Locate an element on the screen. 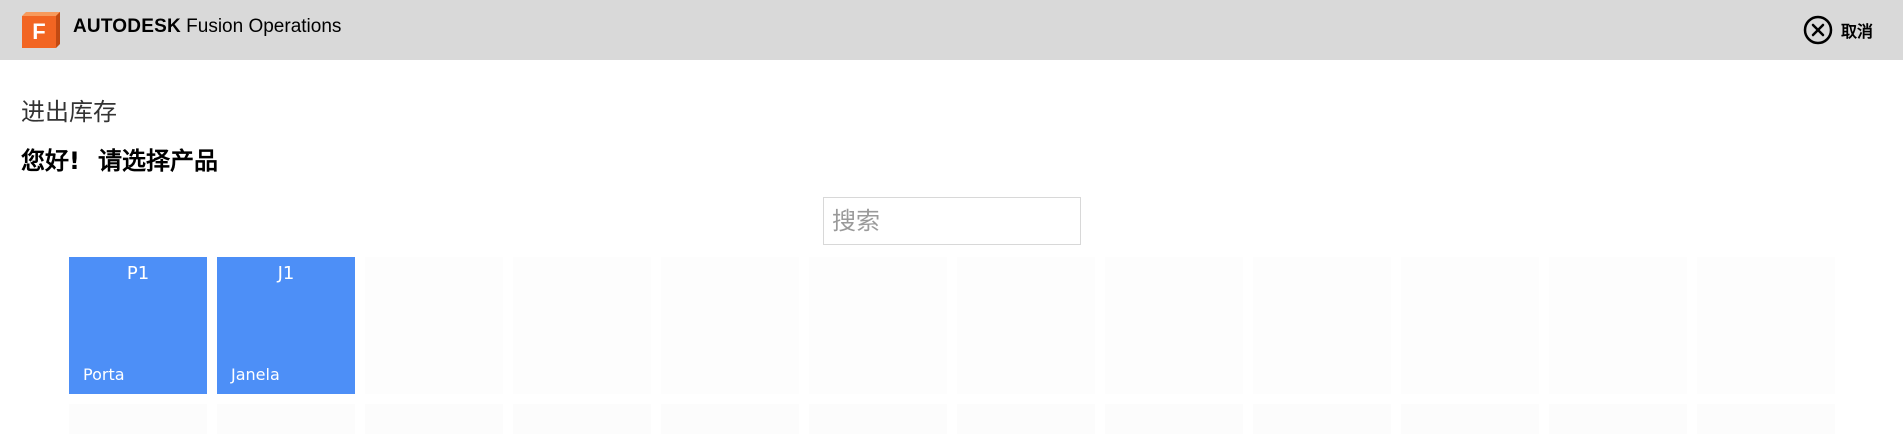 The image size is (1903, 434). product-code: P1 is located at coordinates (138, 273).